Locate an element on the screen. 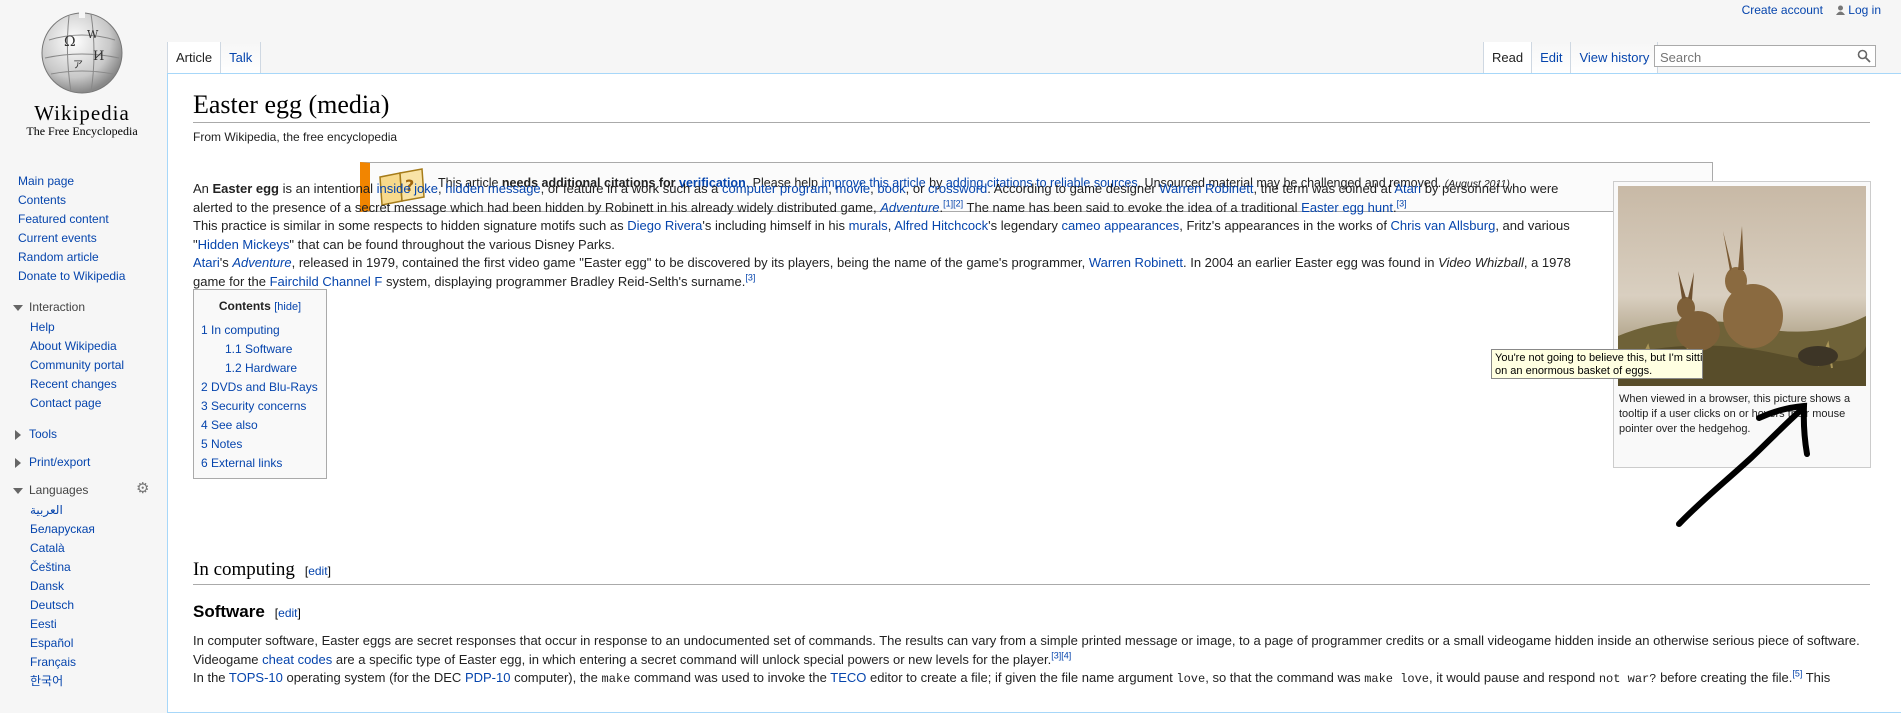 This screenshot has width=1901, height=713. sidebar-item-recent-changes: Recent changes is located at coordinates (97, 384).